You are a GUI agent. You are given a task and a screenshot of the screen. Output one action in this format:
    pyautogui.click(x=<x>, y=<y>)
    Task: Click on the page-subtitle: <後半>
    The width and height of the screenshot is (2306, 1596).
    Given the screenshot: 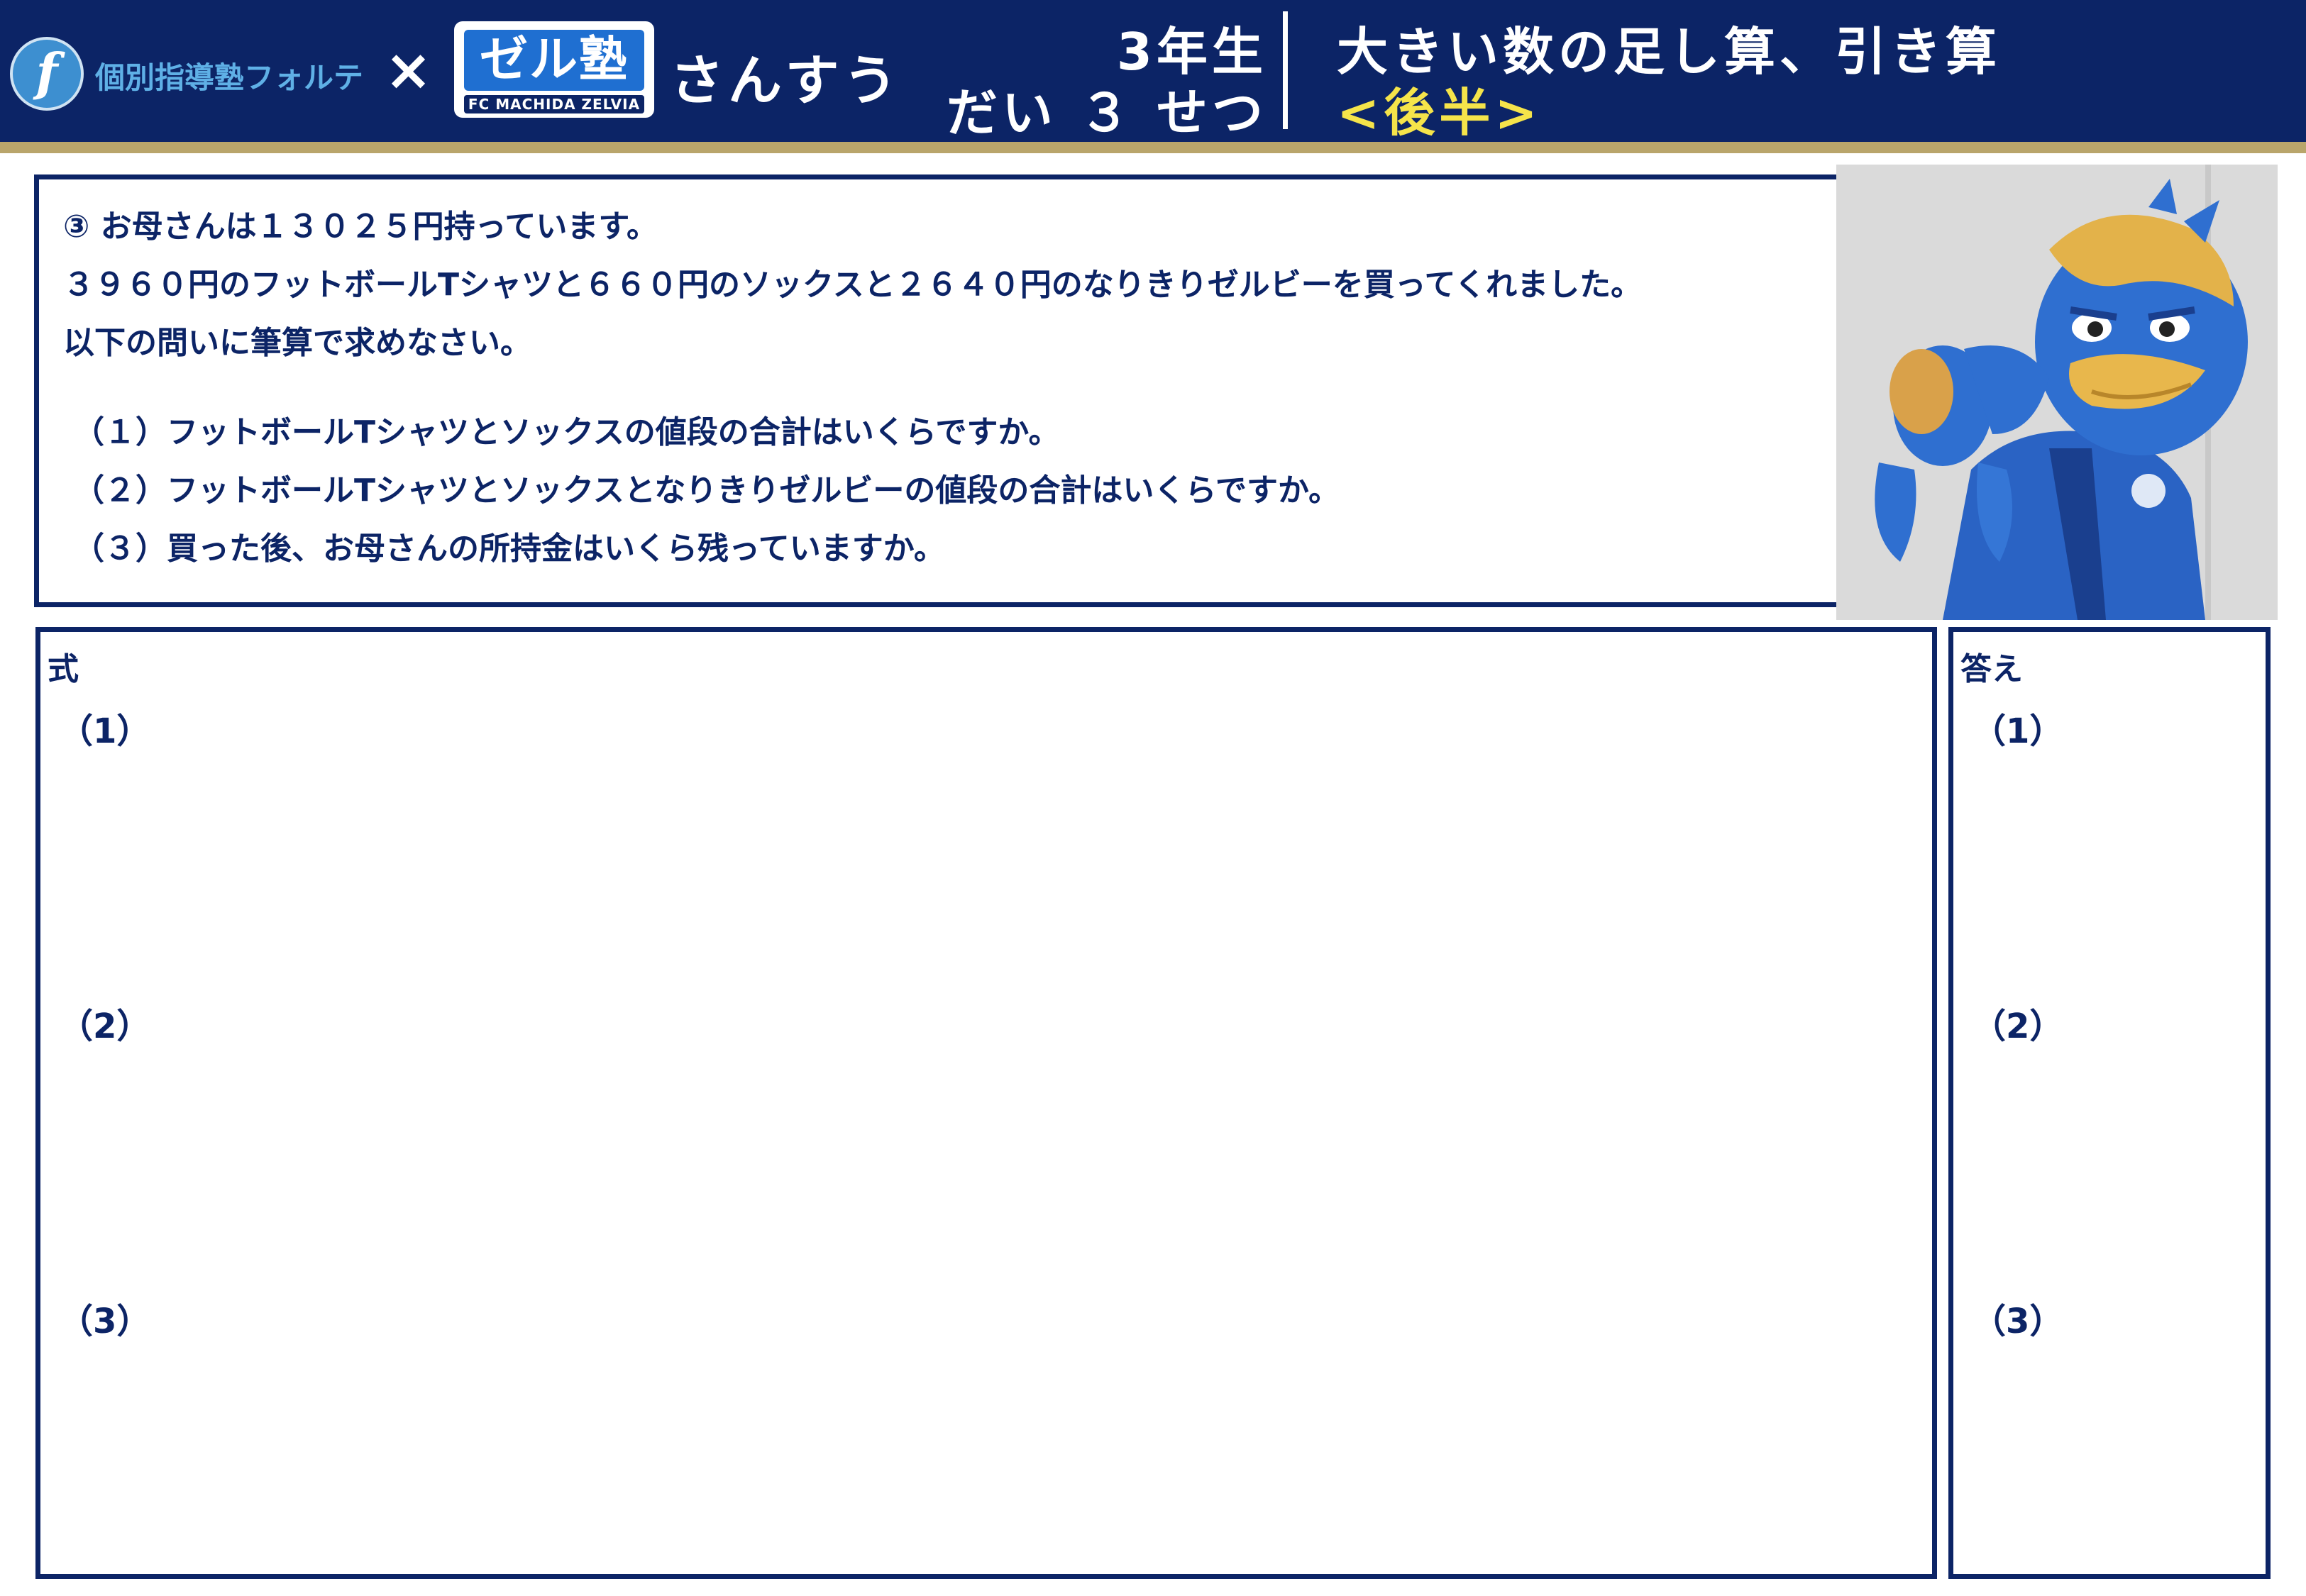 What is the action you would take?
    pyautogui.click(x=1439, y=113)
    